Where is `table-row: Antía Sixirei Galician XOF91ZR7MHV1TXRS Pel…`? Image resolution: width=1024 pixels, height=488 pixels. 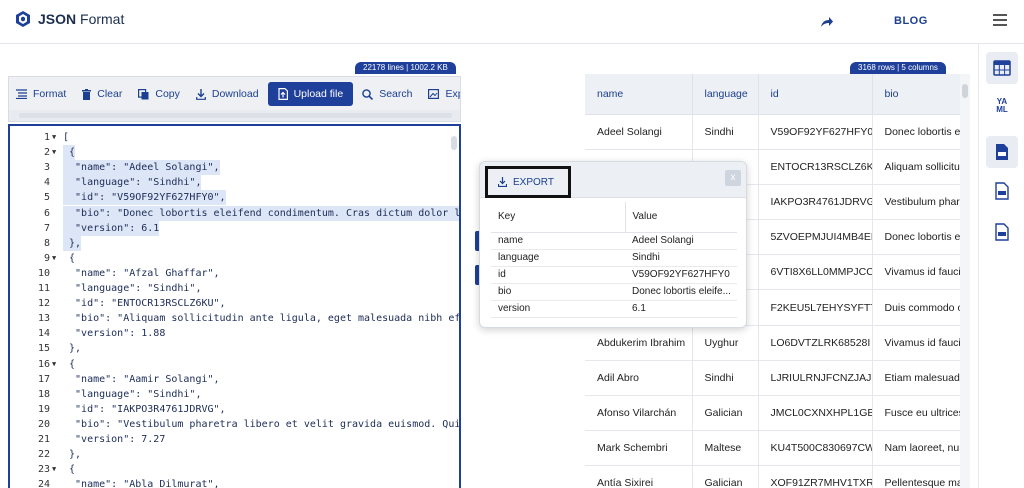
table-row: Antía Sixirei Galician XOF91ZR7MHV1TXRS Pel… is located at coordinates (777, 476).